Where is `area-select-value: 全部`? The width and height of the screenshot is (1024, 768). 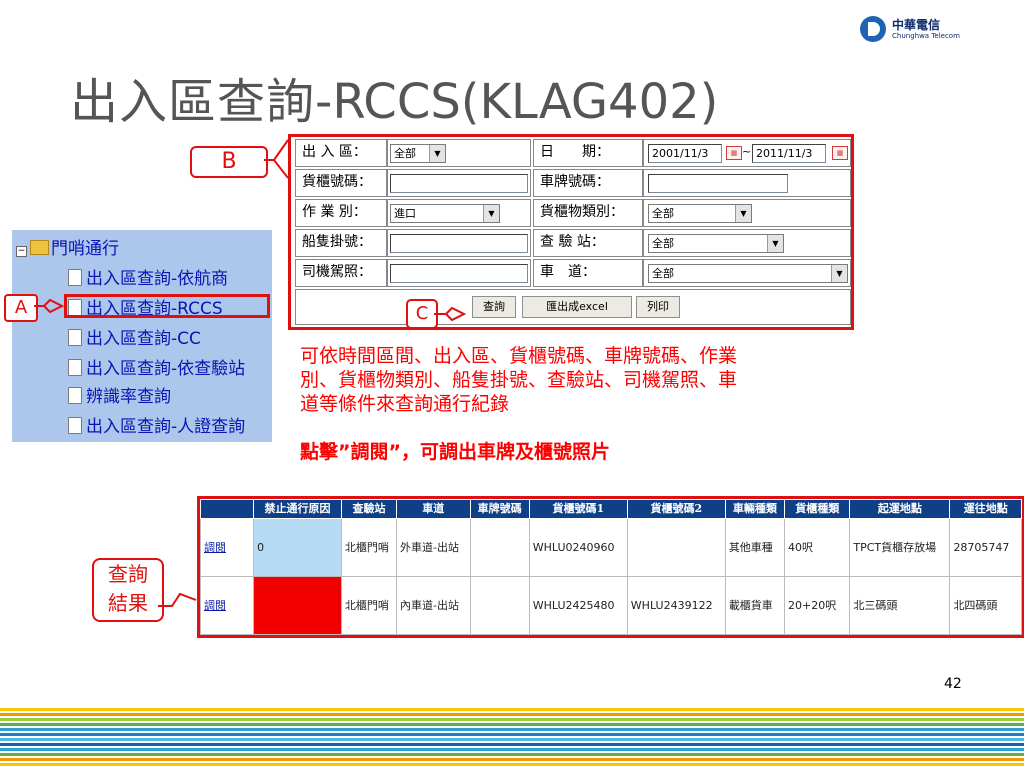
area-select-value: 全部 is located at coordinates (405, 153).